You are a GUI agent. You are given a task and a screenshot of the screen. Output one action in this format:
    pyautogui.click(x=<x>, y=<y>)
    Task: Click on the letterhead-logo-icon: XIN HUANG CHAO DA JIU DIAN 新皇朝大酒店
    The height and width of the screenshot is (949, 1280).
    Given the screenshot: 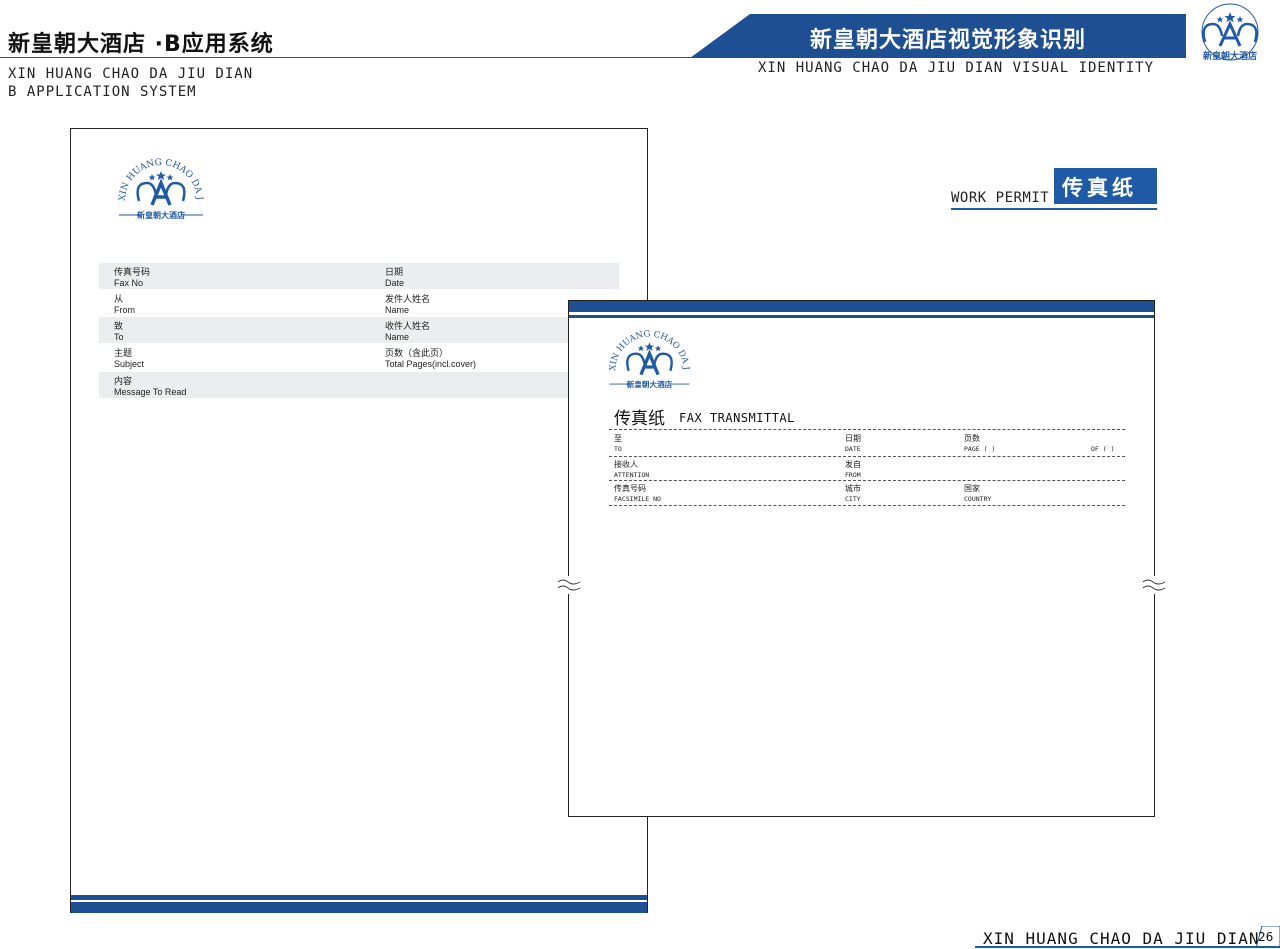 What is the action you would take?
    pyautogui.click(x=157, y=184)
    